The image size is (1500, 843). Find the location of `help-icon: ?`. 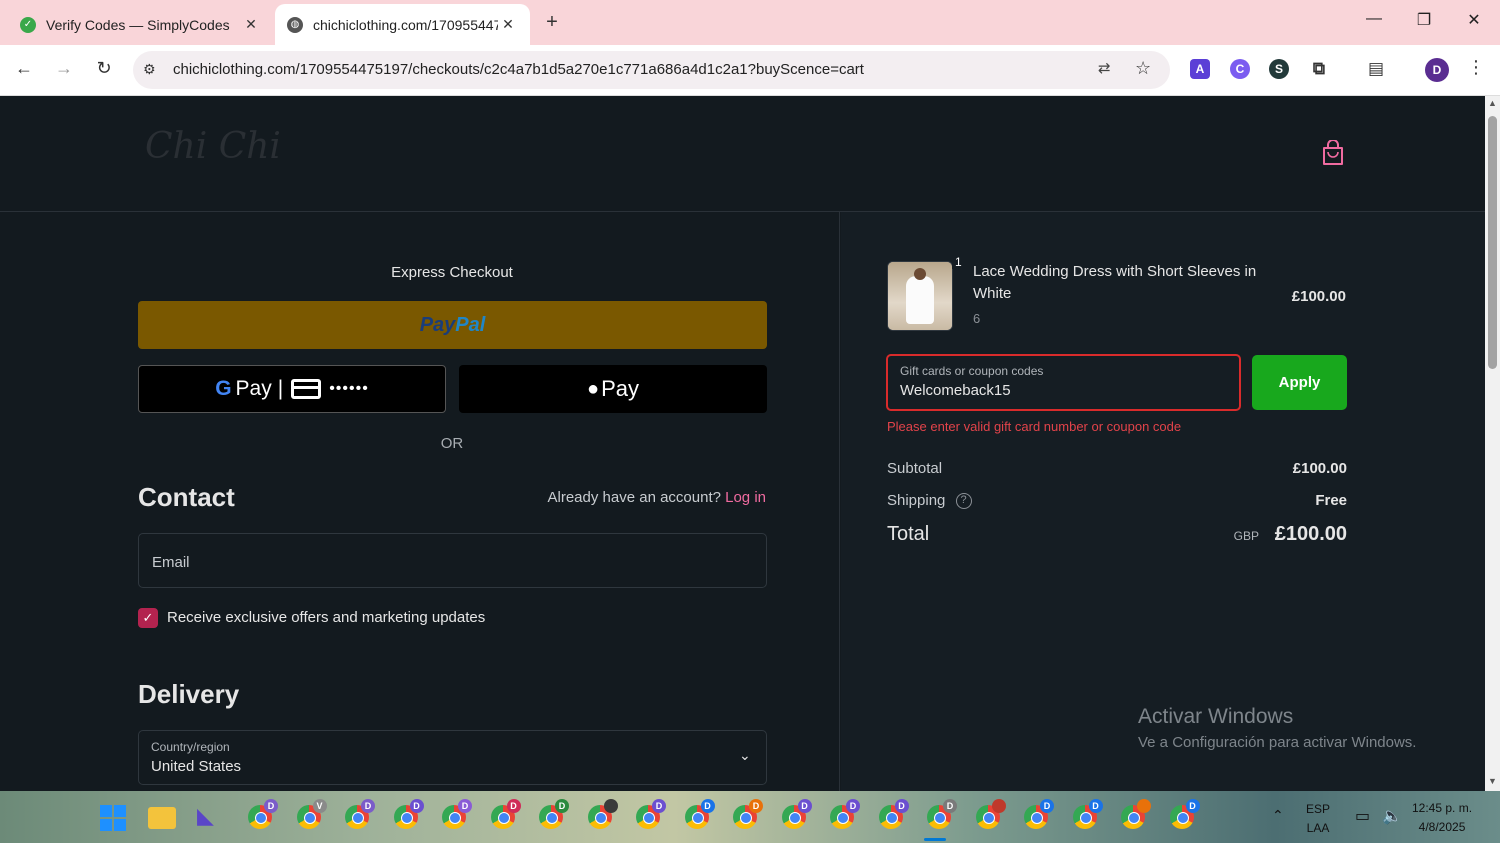

help-icon: ? is located at coordinates (963, 501).